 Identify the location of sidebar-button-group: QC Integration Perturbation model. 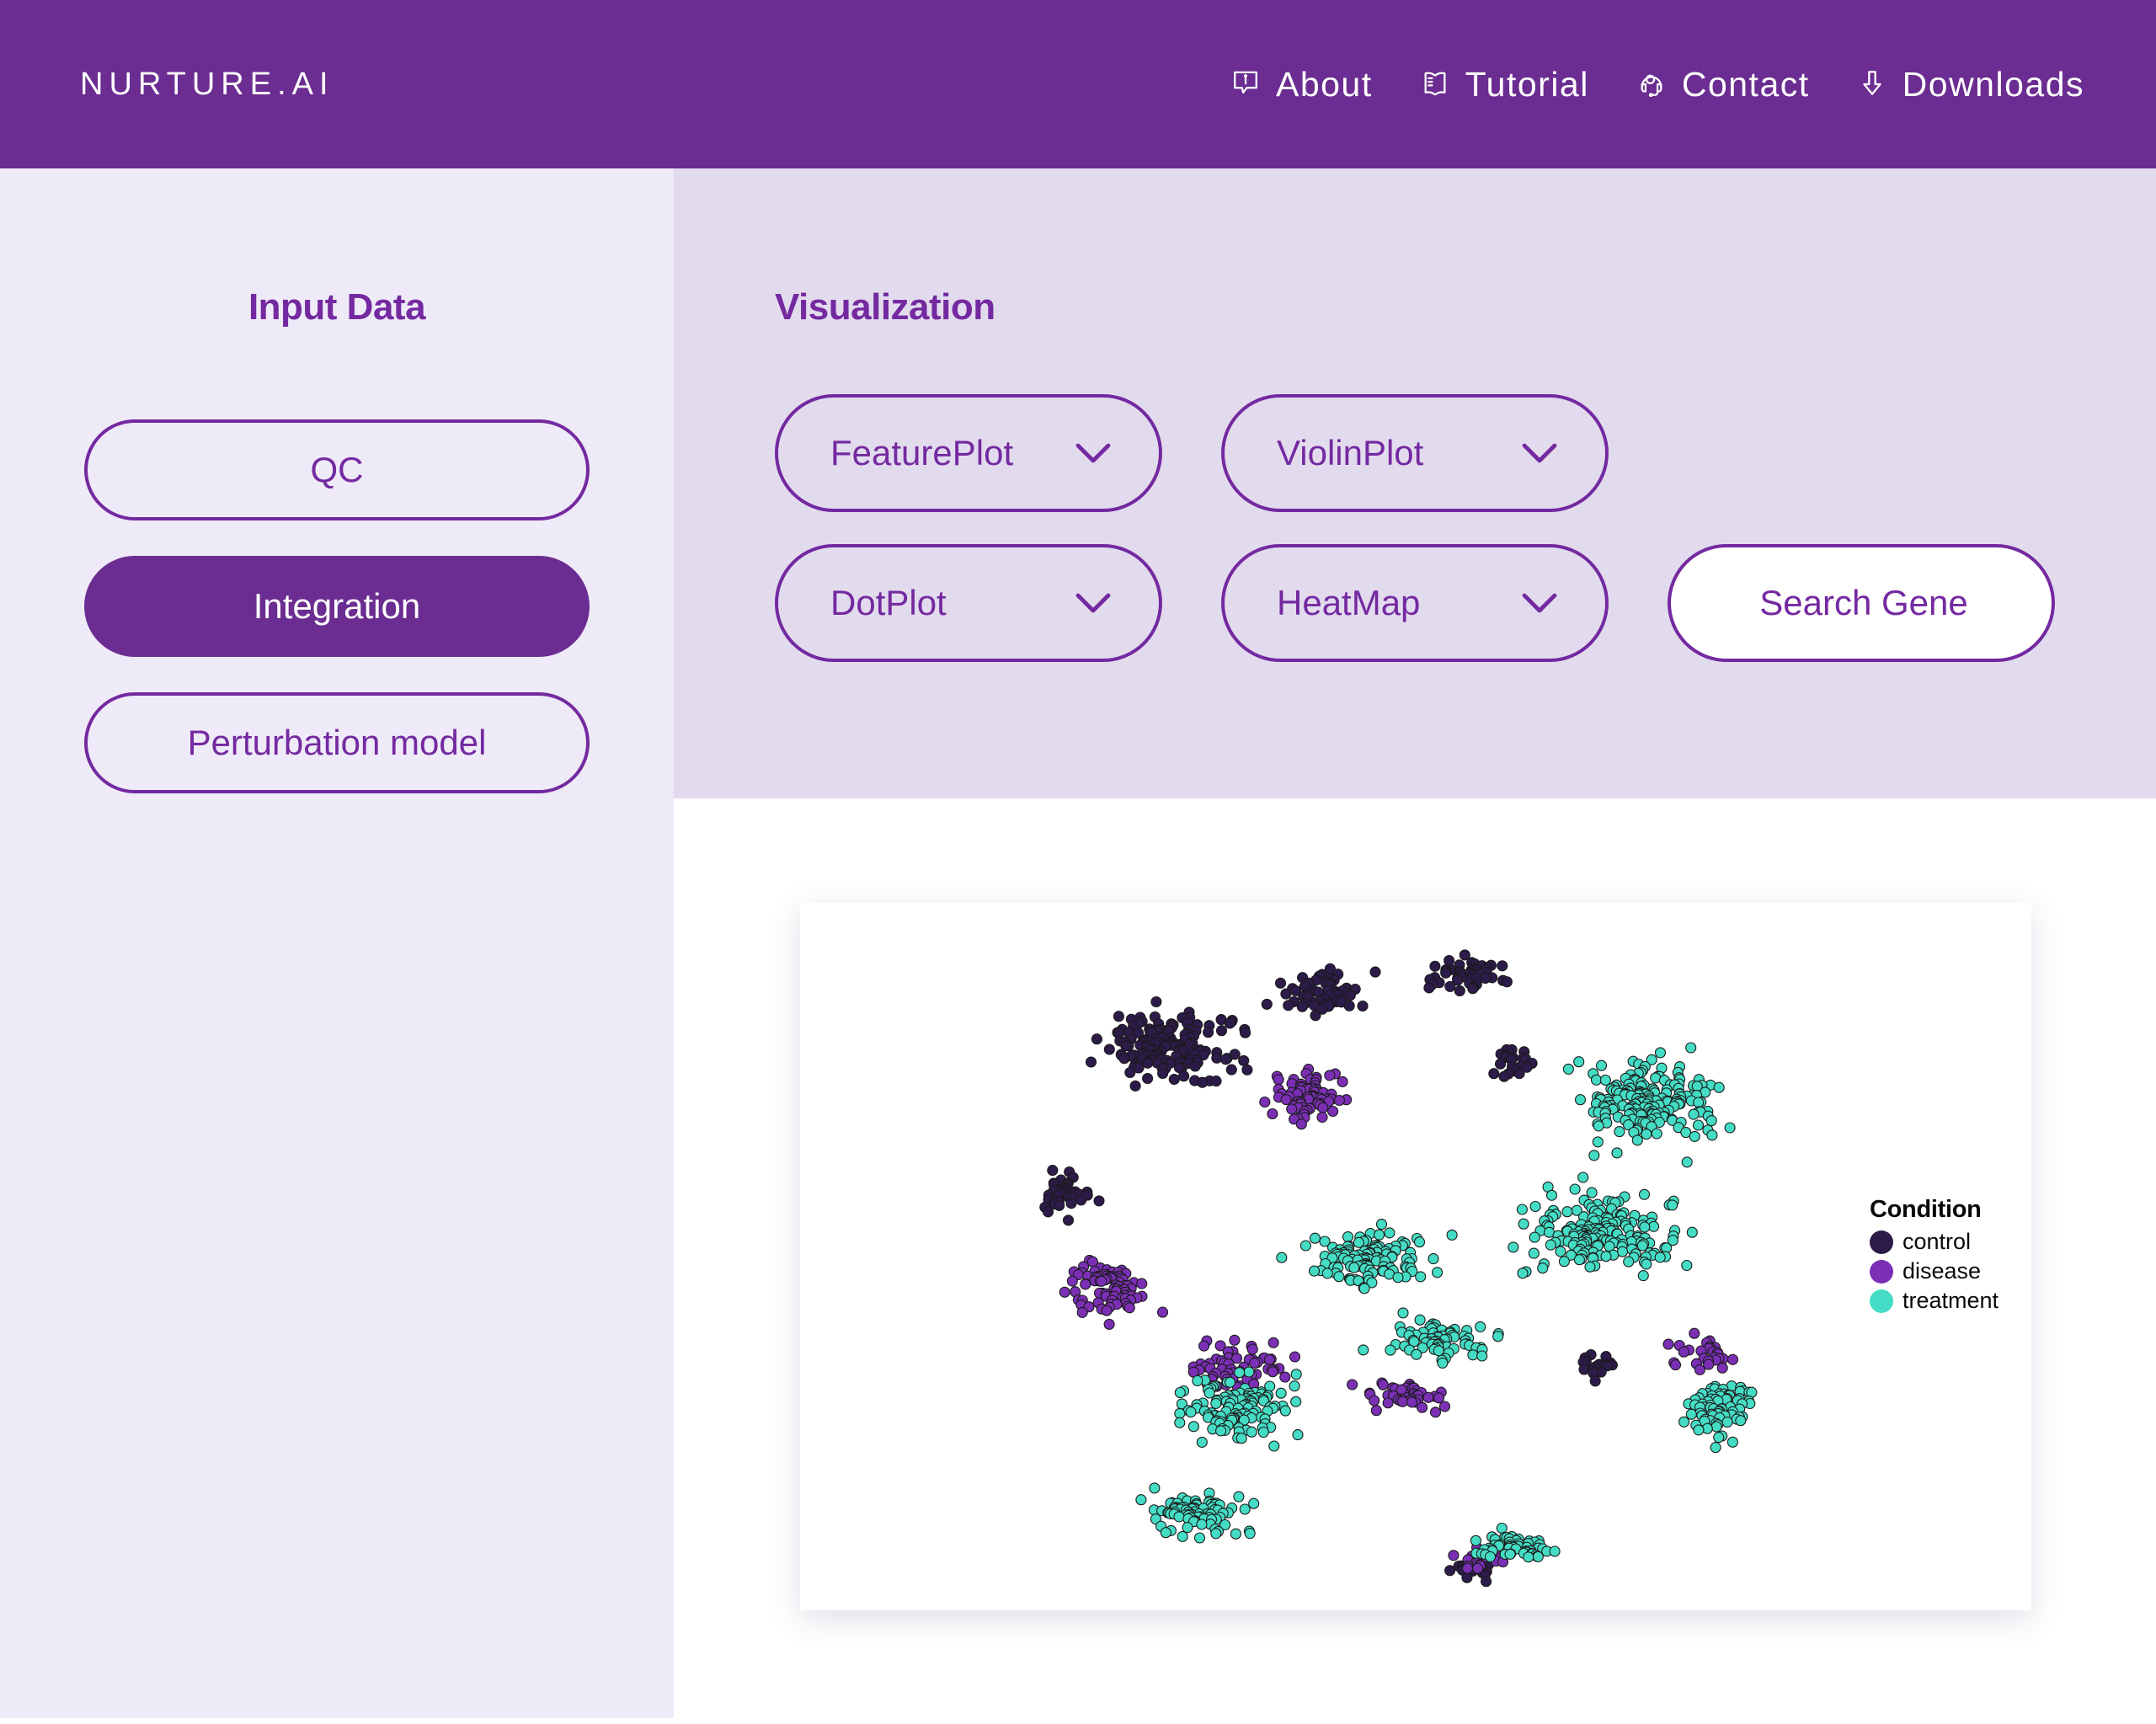
(337, 606).